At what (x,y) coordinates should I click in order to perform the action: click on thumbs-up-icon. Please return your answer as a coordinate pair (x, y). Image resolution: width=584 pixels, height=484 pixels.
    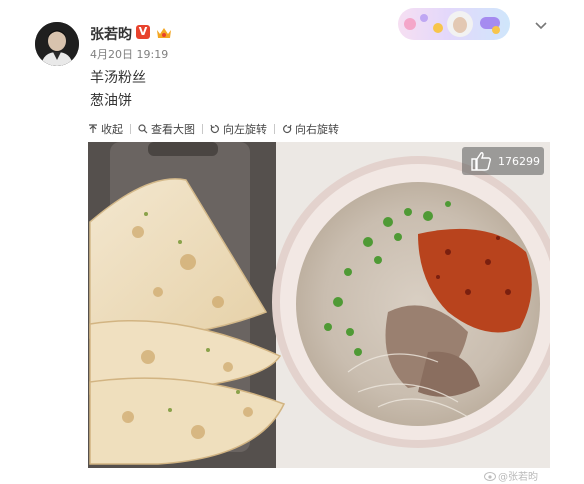
    Looking at the image, I should click on (481, 161).